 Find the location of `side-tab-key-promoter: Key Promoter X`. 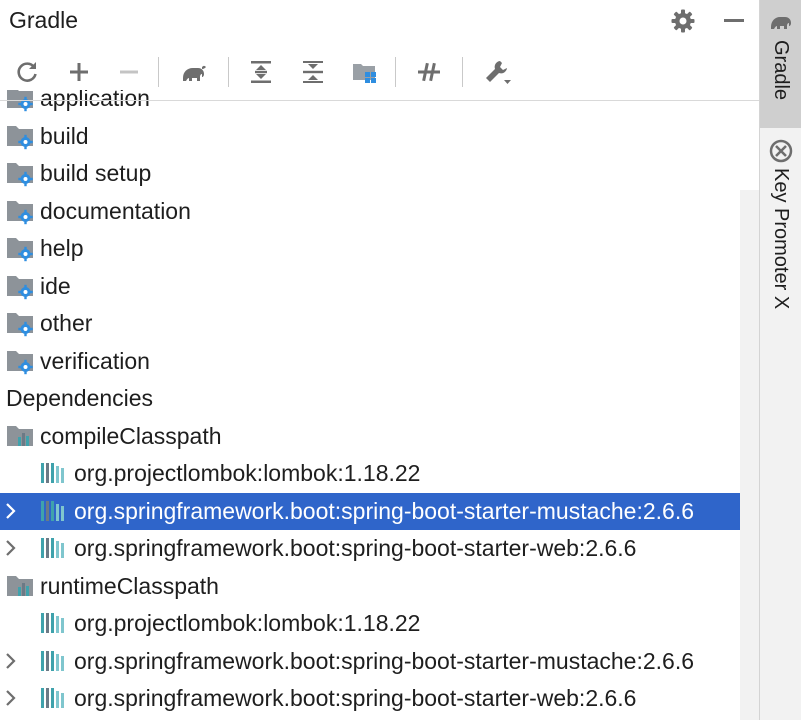

side-tab-key-promoter: Key Promoter X is located at coordinates (780, 227).